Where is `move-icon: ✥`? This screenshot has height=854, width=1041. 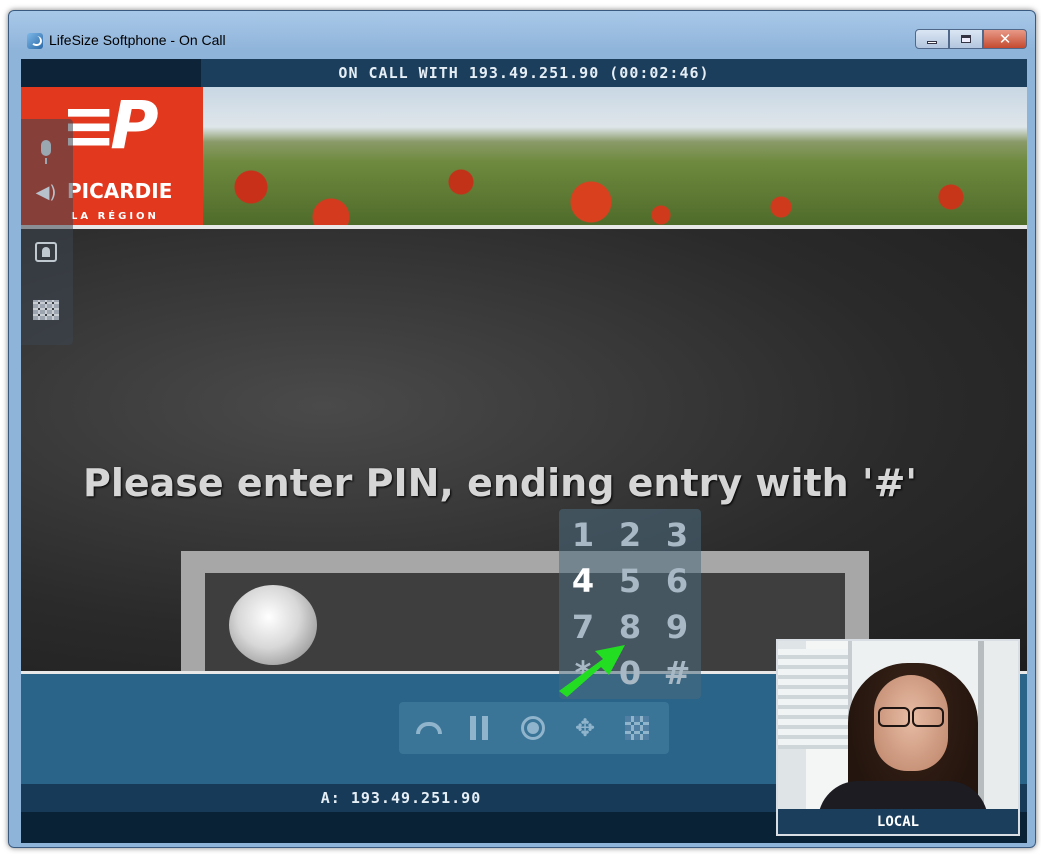
move-icon: ✥ is located at coordinates (585, 728).